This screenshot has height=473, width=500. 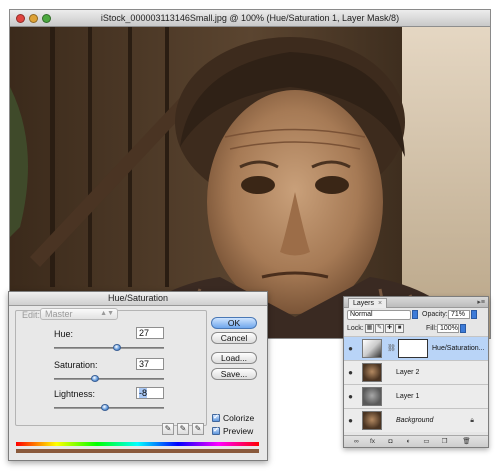 I want to click on chain-link-icon: ⛓, so click(x=391, y=348).